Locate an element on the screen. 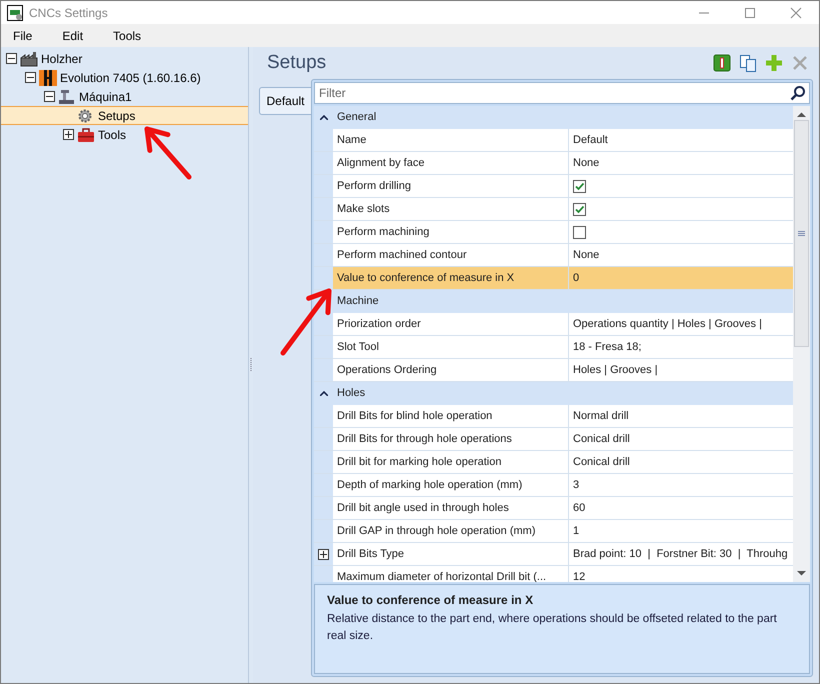  property-value: Default is located at coordinates (681, 140).